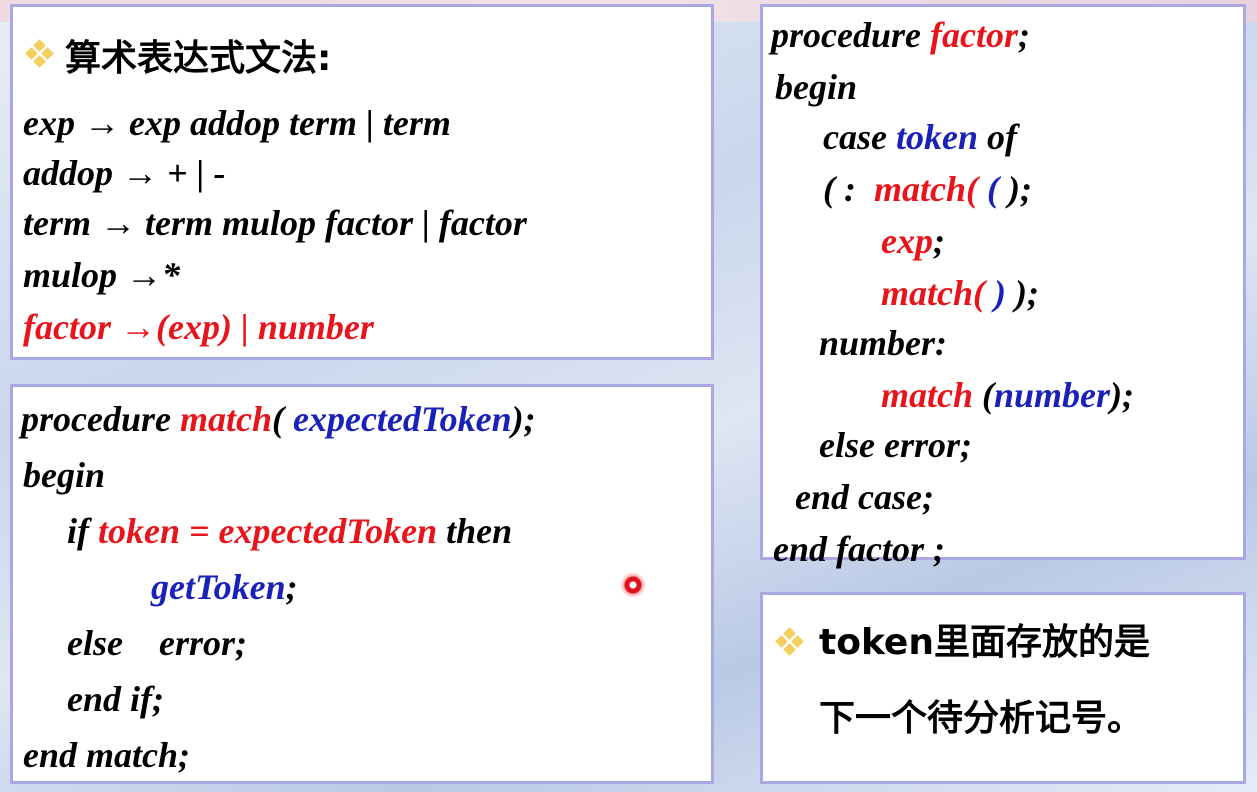  I want to click on factor-end-line: end factor ;, so click(859, 549).